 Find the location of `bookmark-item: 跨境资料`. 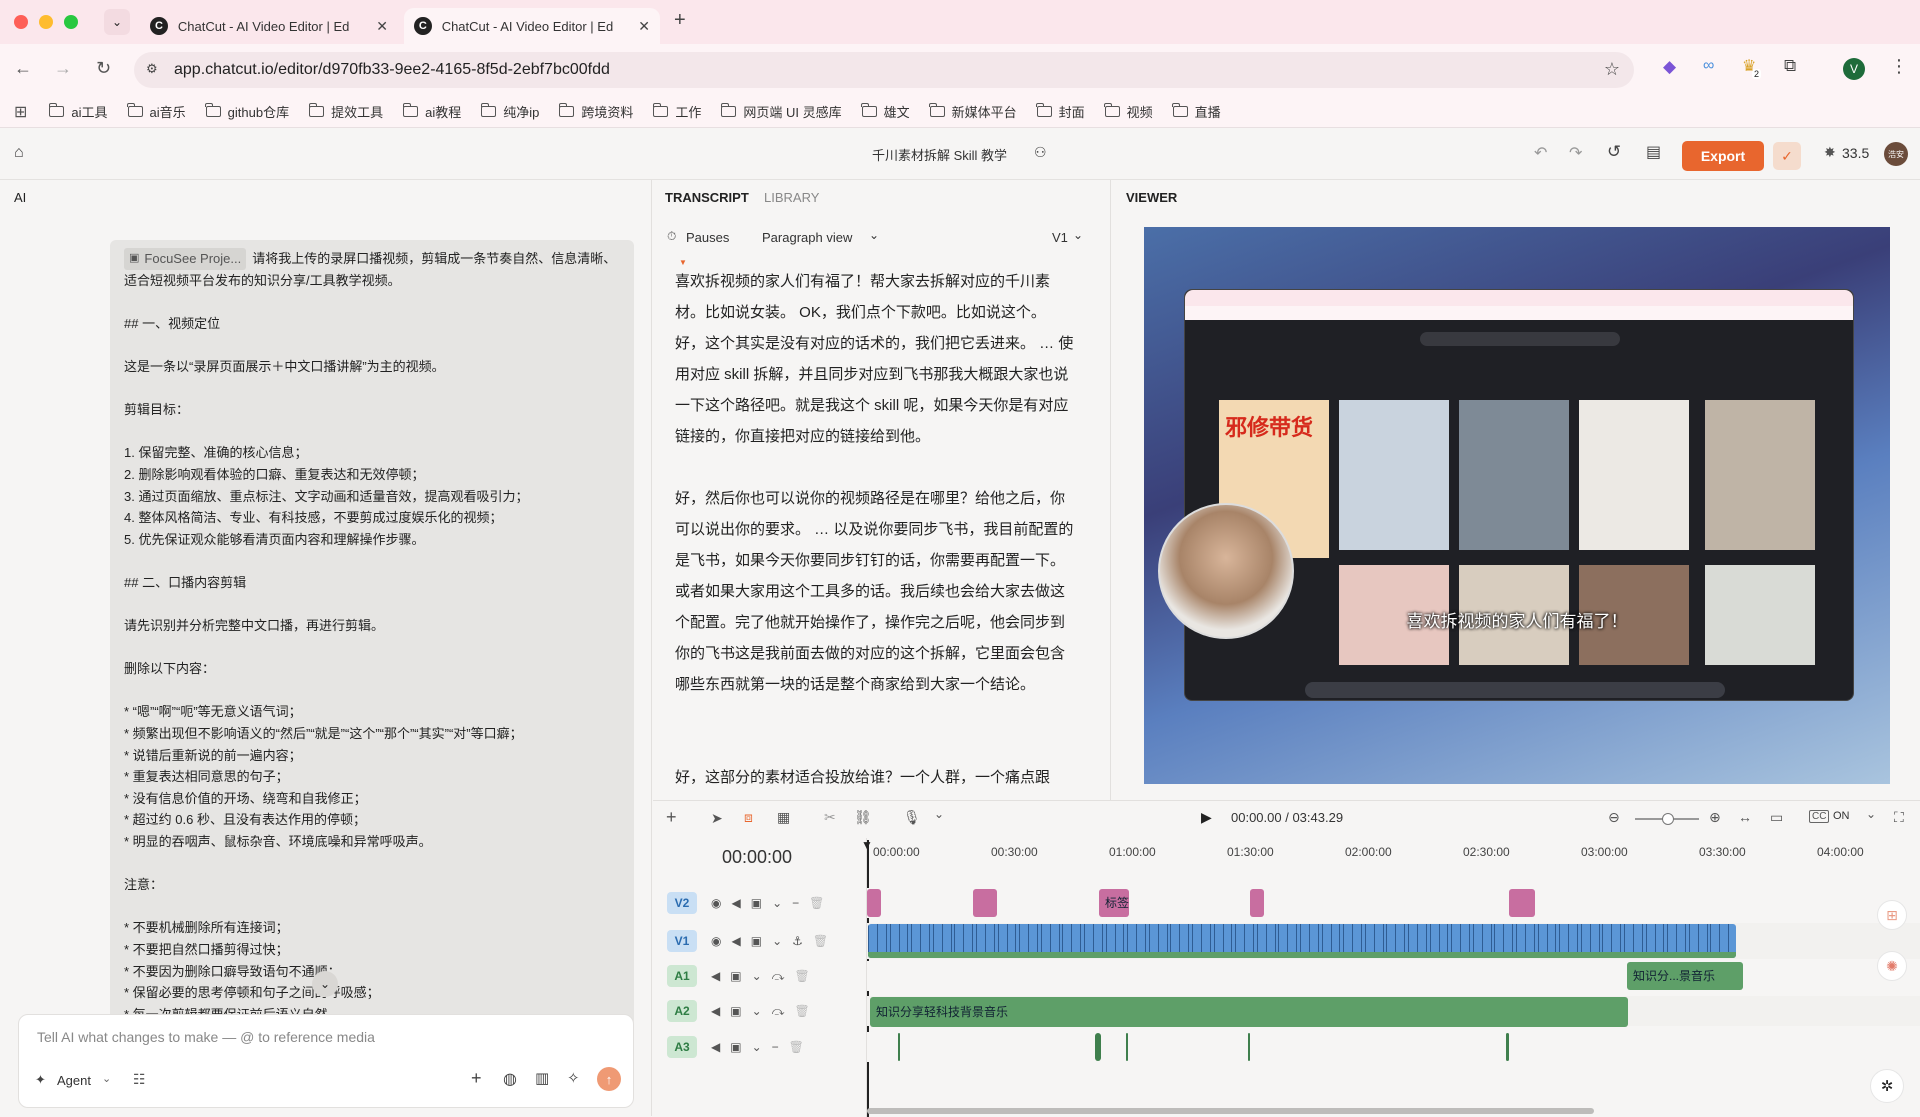

bookmark-item: 跨境资料 is located at coordinates (595, 111).